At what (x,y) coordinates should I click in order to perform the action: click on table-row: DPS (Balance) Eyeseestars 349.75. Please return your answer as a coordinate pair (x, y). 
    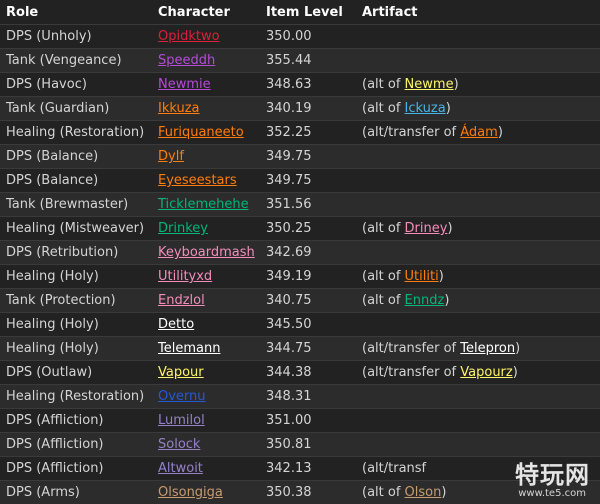
    Looking at the image, I should click on (300, 181).